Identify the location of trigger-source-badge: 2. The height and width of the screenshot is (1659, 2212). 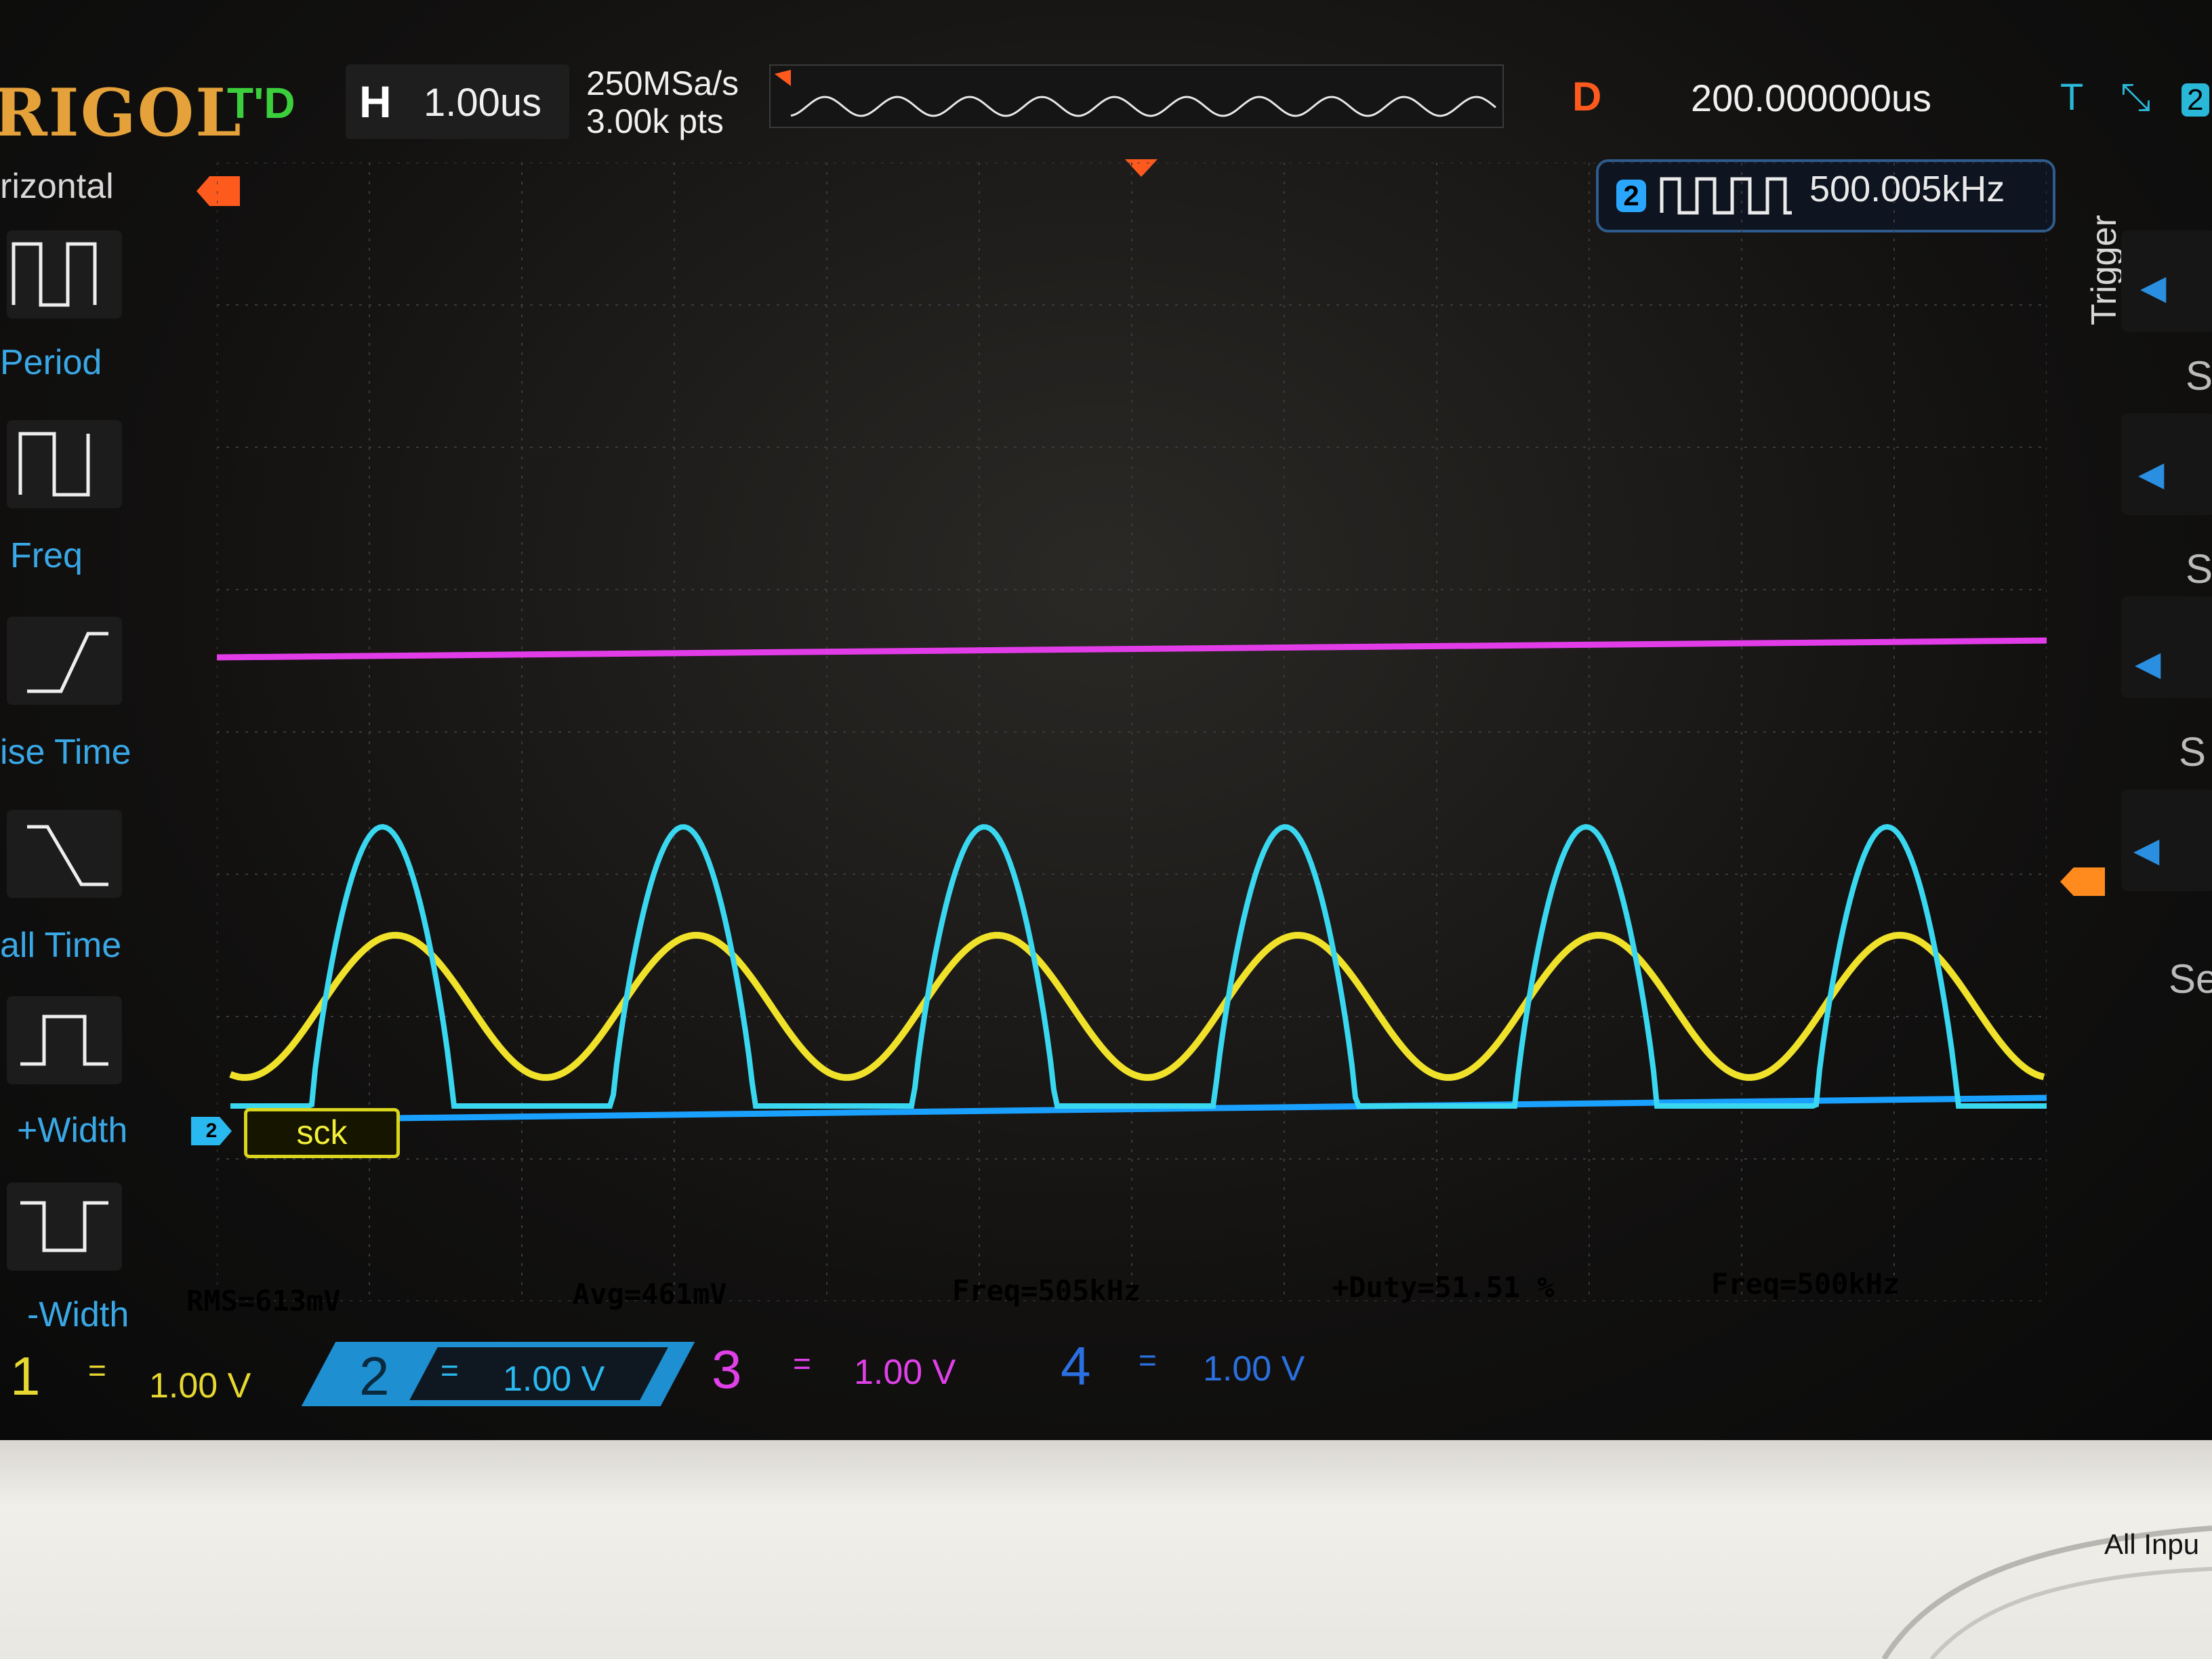
(2196, 100).